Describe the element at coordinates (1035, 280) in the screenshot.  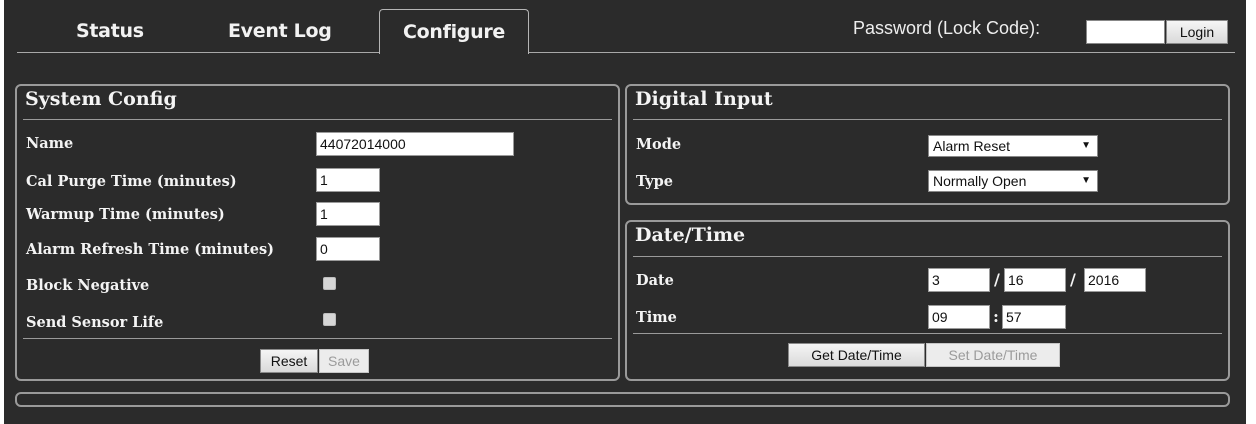
I see `date-day-field: 16` at that location.